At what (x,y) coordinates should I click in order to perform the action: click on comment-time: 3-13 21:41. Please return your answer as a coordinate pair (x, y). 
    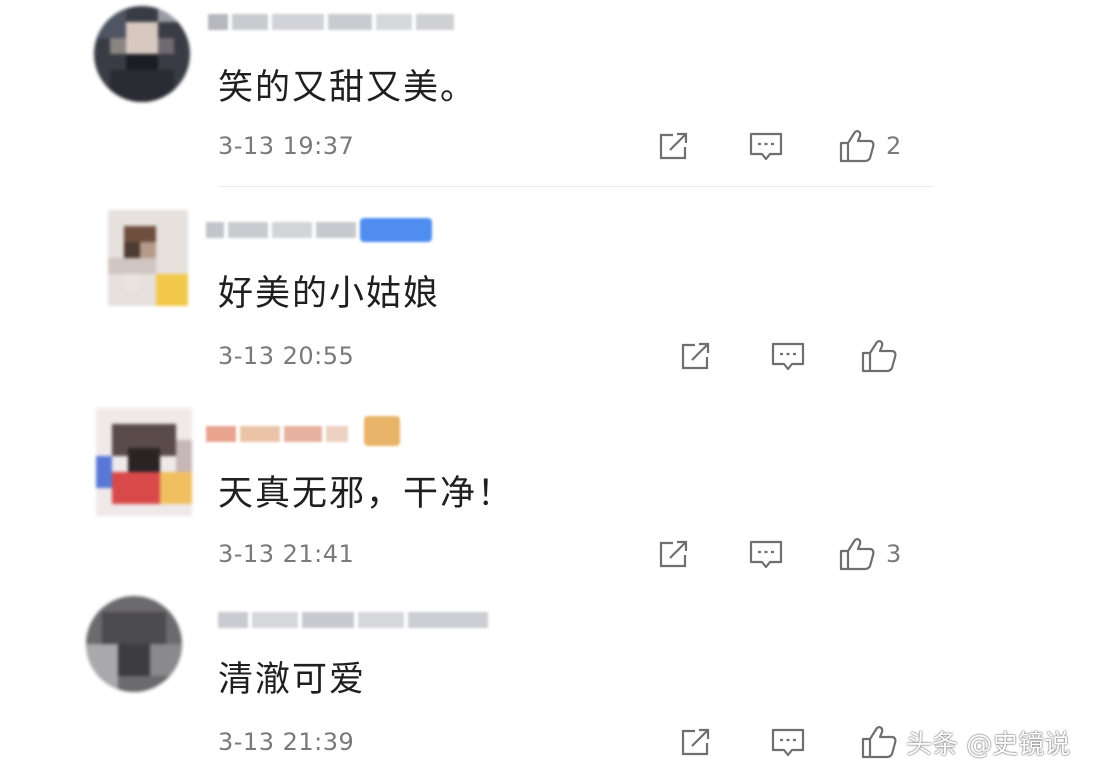
    Looking at the image, I should click on (286, 554).